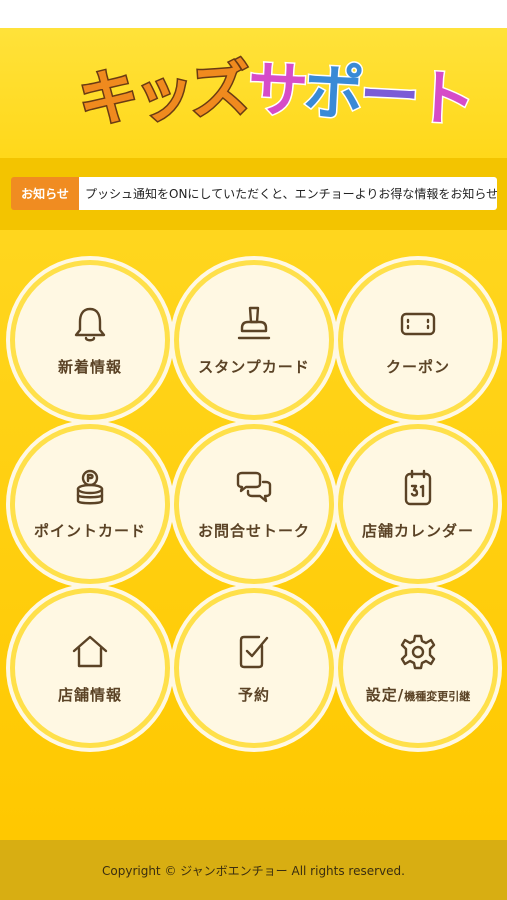  Describe the element at coordinates (90, 486) in the screenshot. I see `point-coins-icon` at that location.